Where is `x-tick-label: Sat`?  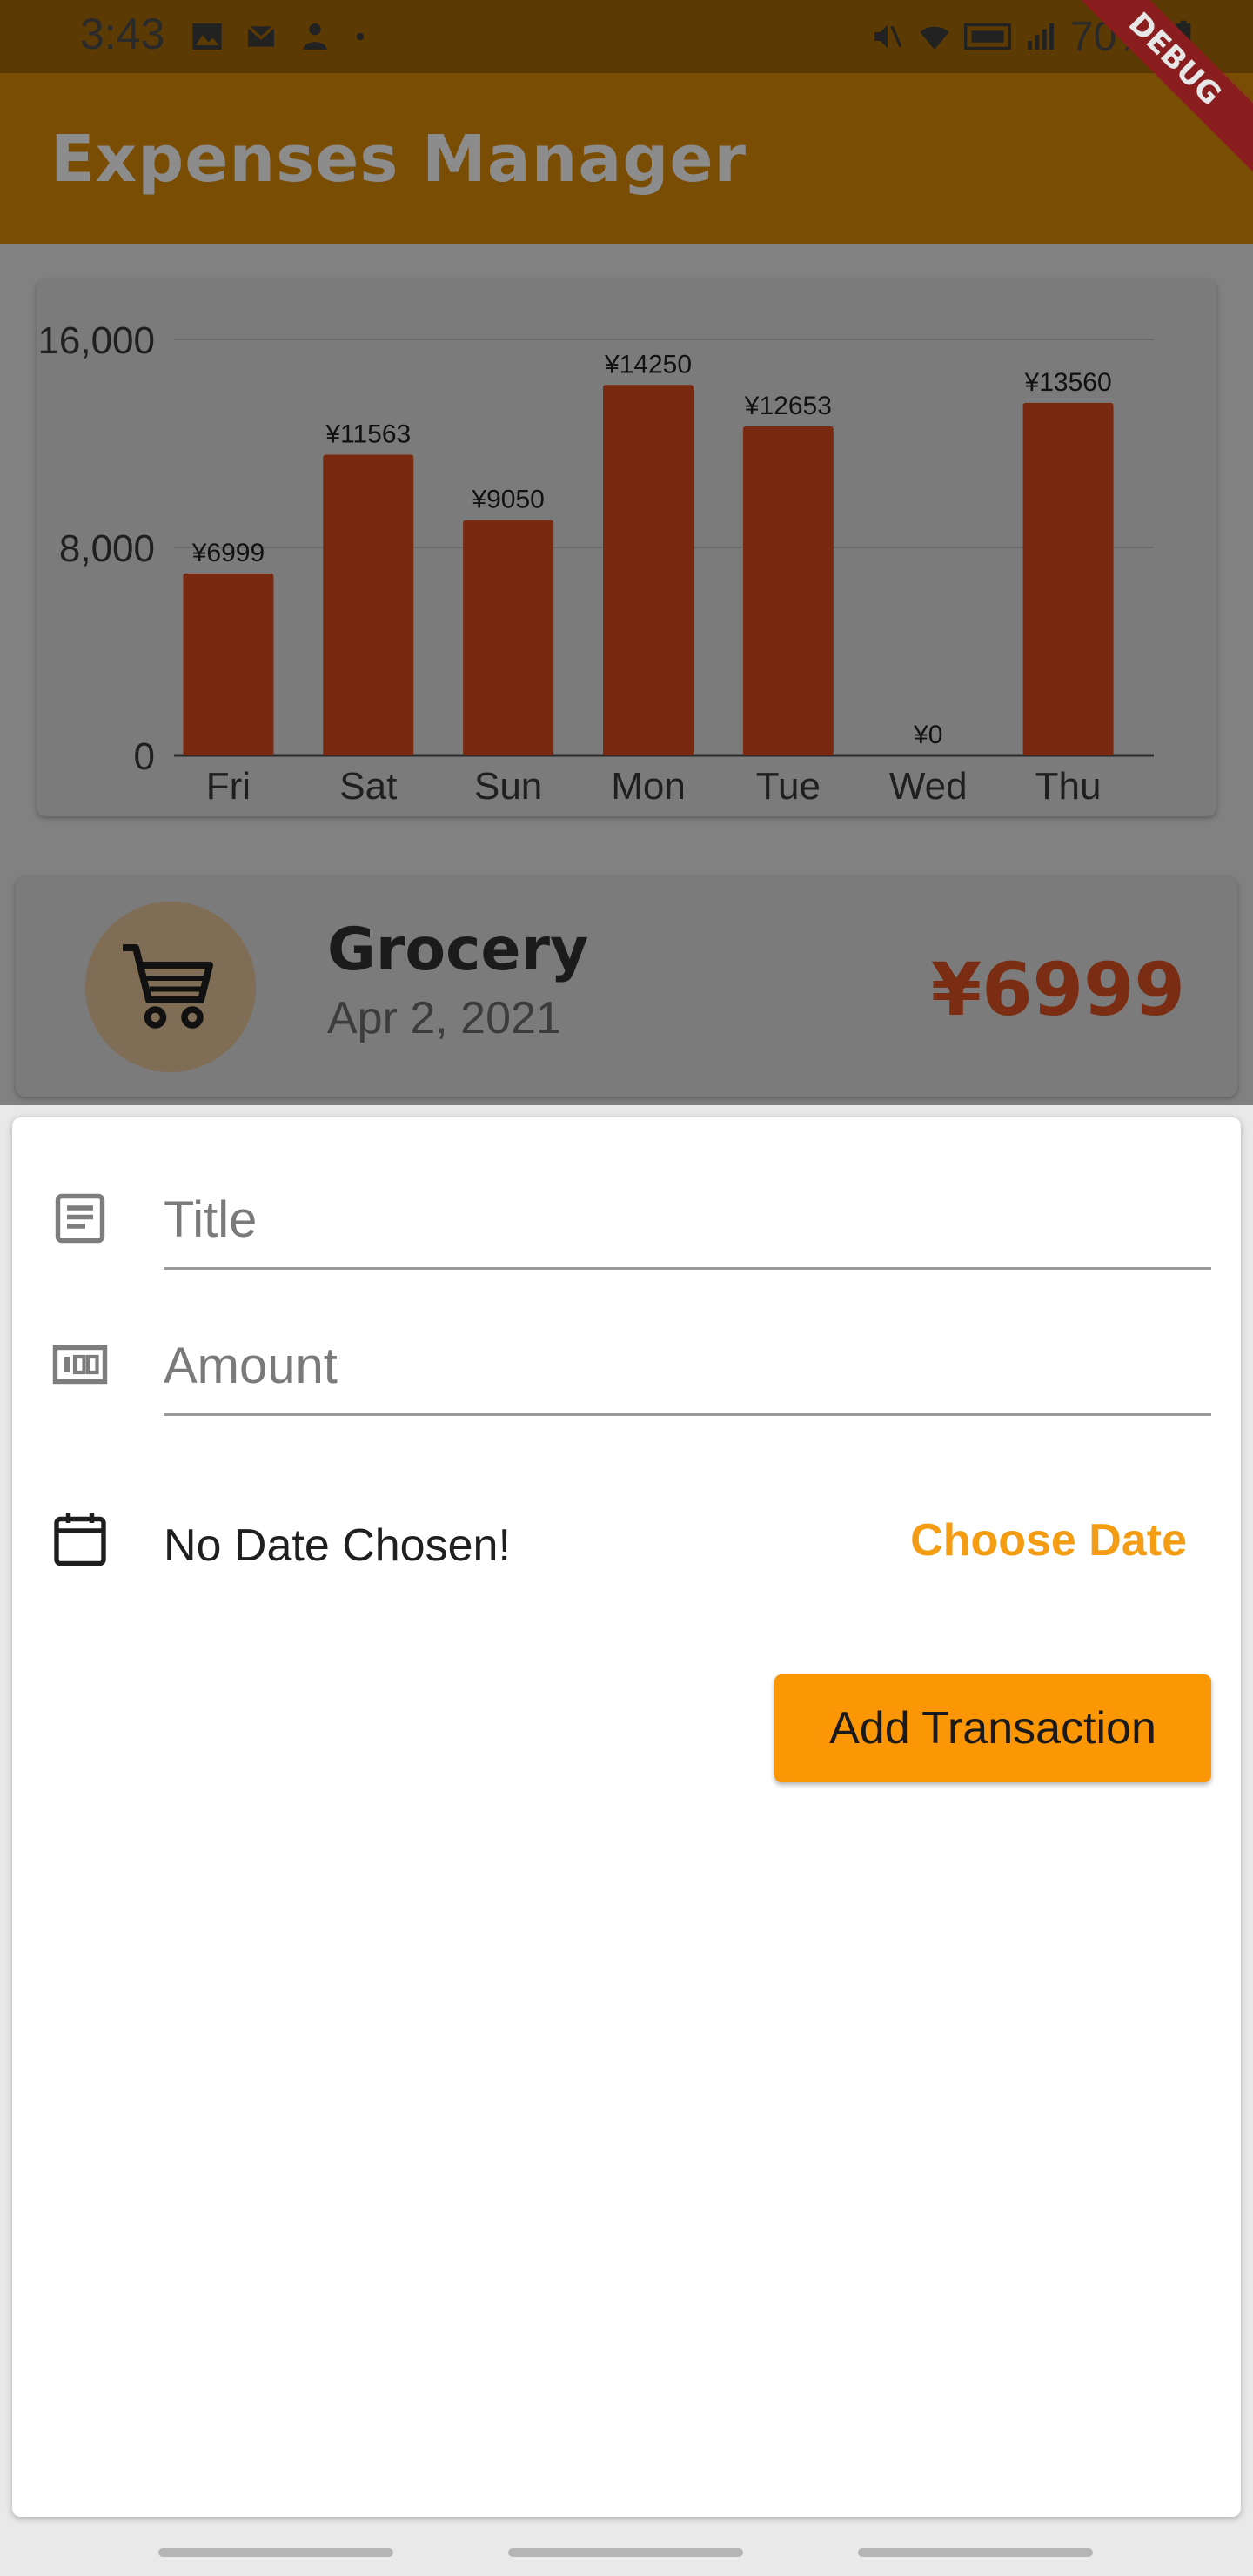 x-tick-label: Sat is located at coordinates (368, 786).